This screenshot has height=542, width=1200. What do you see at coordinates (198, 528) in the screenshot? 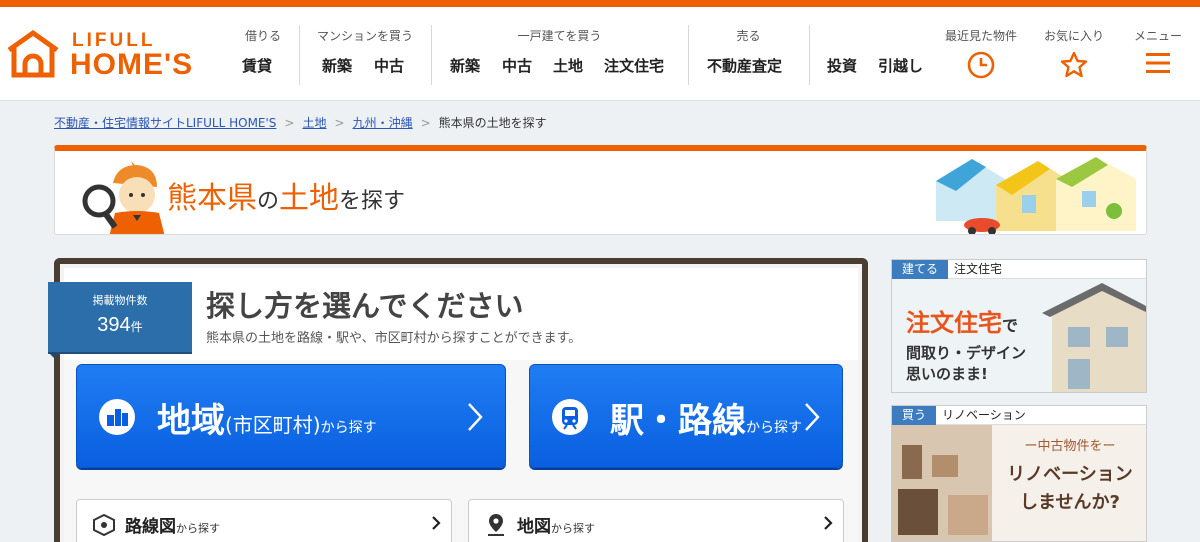
I see `route-map-tail-text: から探す` at bounding box center [198, 528].